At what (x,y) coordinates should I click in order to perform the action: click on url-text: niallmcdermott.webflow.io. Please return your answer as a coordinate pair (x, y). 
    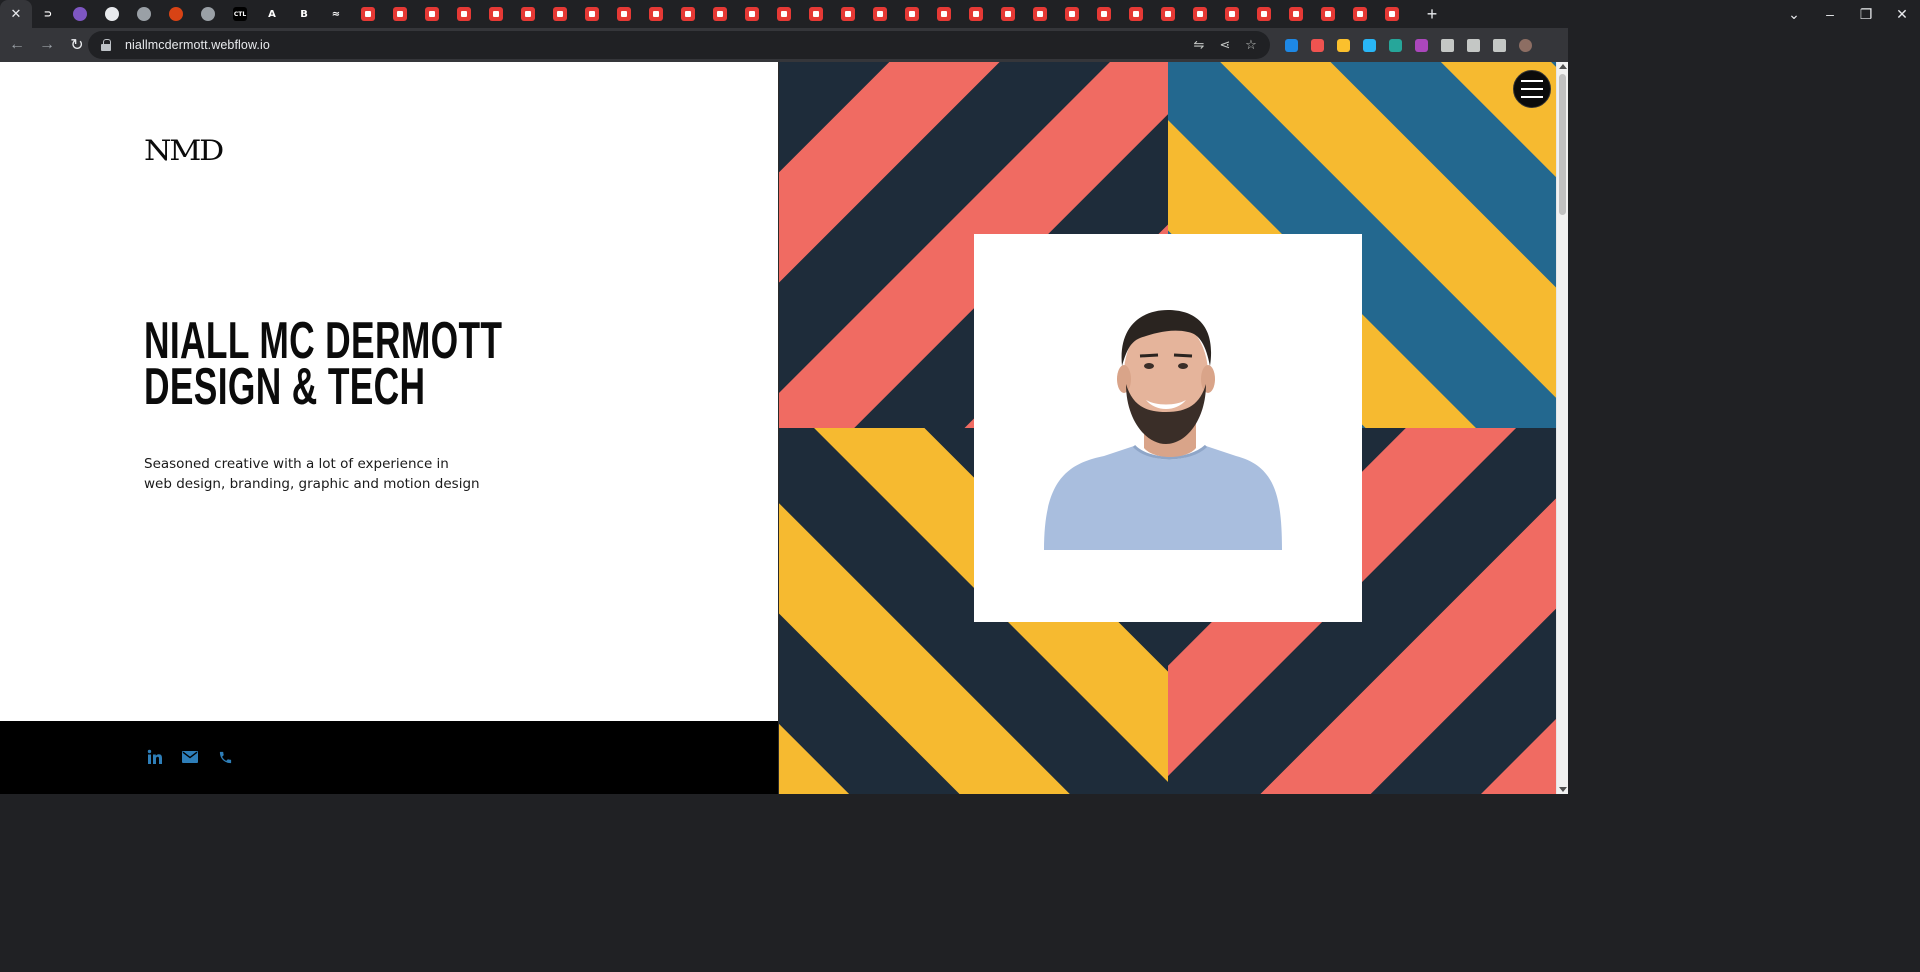
    Looking at the image, I should click on (197, 45).